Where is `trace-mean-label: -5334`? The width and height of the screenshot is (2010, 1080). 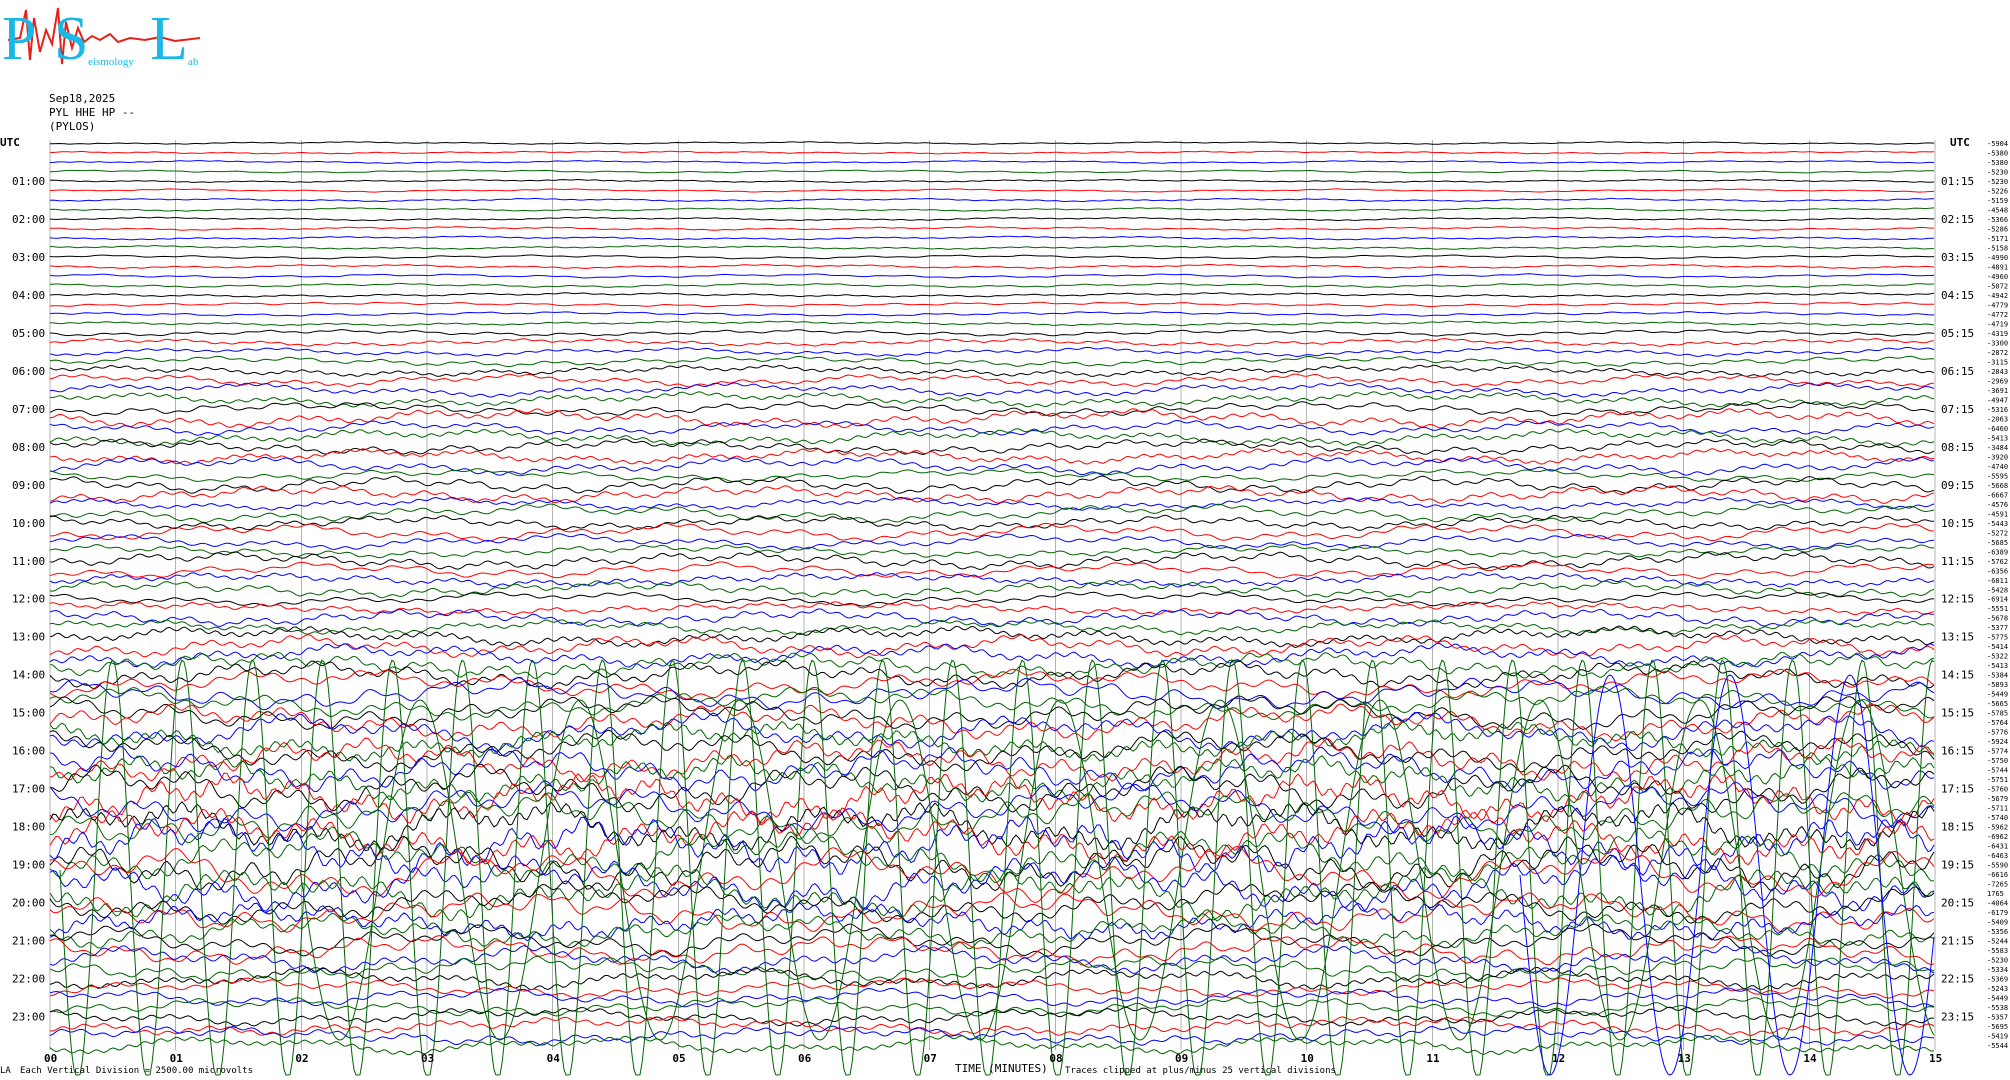
trace-mean-label: -5334 is located at coordinates (1997, 970).